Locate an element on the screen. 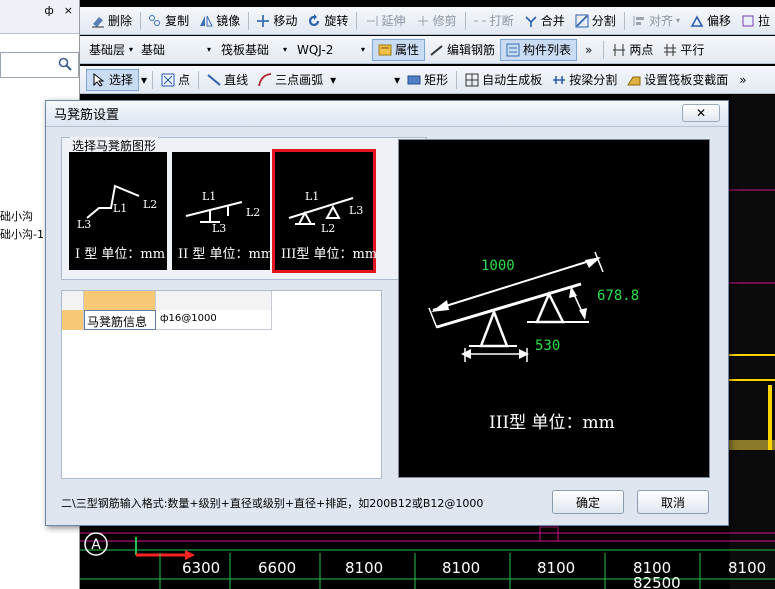  copy-button: 复制 is located at coordinates (168, 21).